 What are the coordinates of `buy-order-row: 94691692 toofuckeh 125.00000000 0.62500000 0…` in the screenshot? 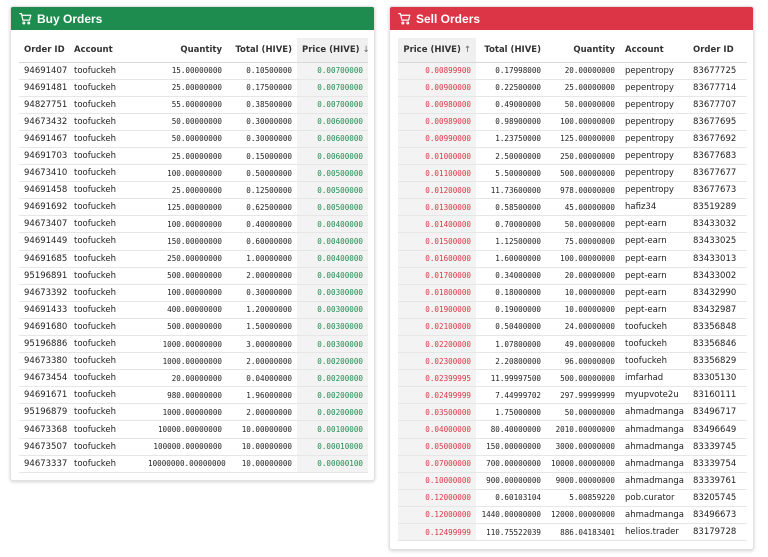 It's located at (193, 207).